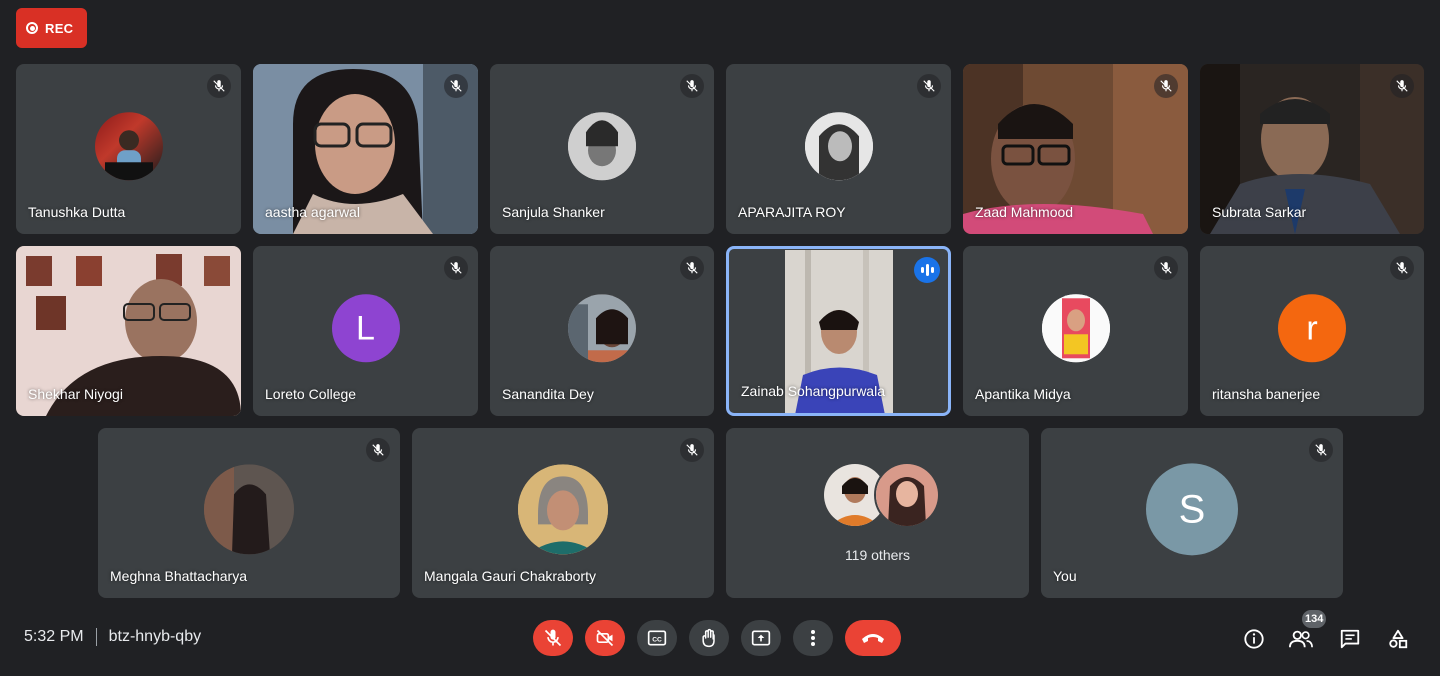 The width and height of the screenshot is (1440, 676). I want to click on people-count-badge: 134, so click(1314, 619).